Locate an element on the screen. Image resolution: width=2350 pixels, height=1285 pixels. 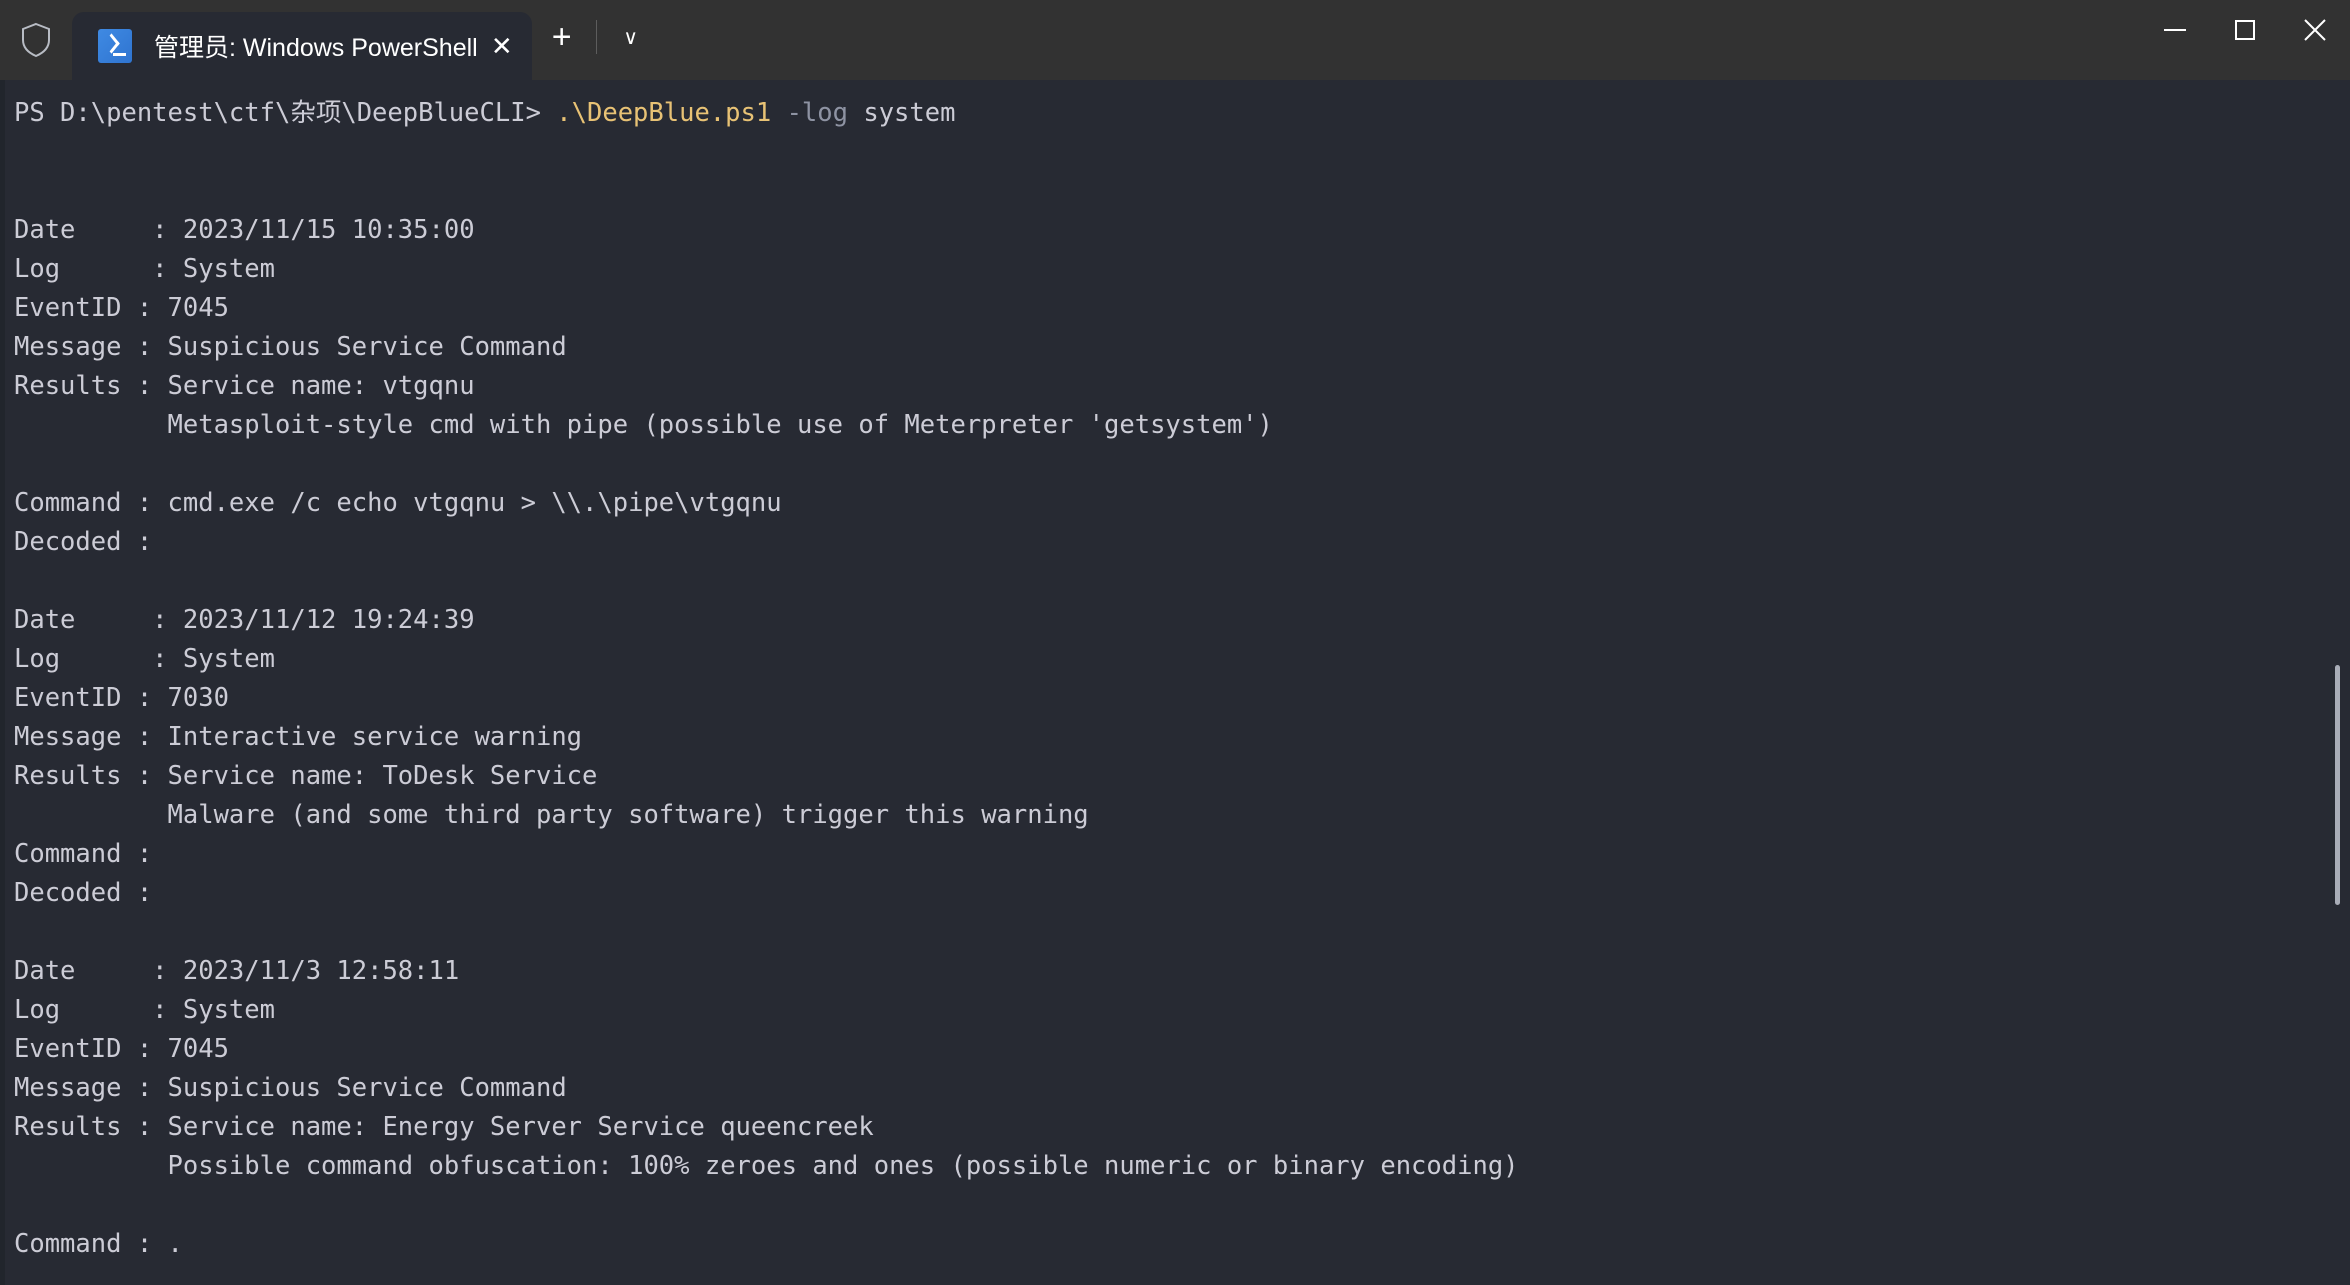
record-date: Date : 2023/11/12 19:24:39 is located at coordinates (244, 620).